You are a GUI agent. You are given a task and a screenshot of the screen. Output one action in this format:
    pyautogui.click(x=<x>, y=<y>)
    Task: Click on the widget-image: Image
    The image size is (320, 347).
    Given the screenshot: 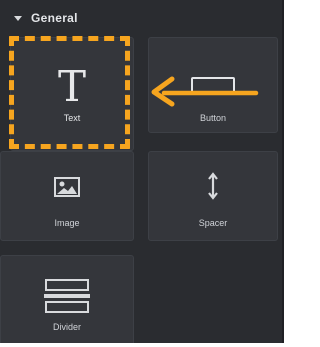 What is the action you would take?
    pyautogui.click(x=67, y=196)
    